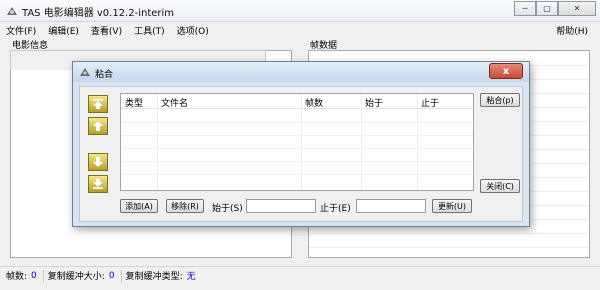 This screenshot has height=290, width=600. What do you see at coordinates (297, 101) in the screenshot?
I see `list-header: 类型 文件名 帧数 始于 止于` at bounding box center [297, 101].